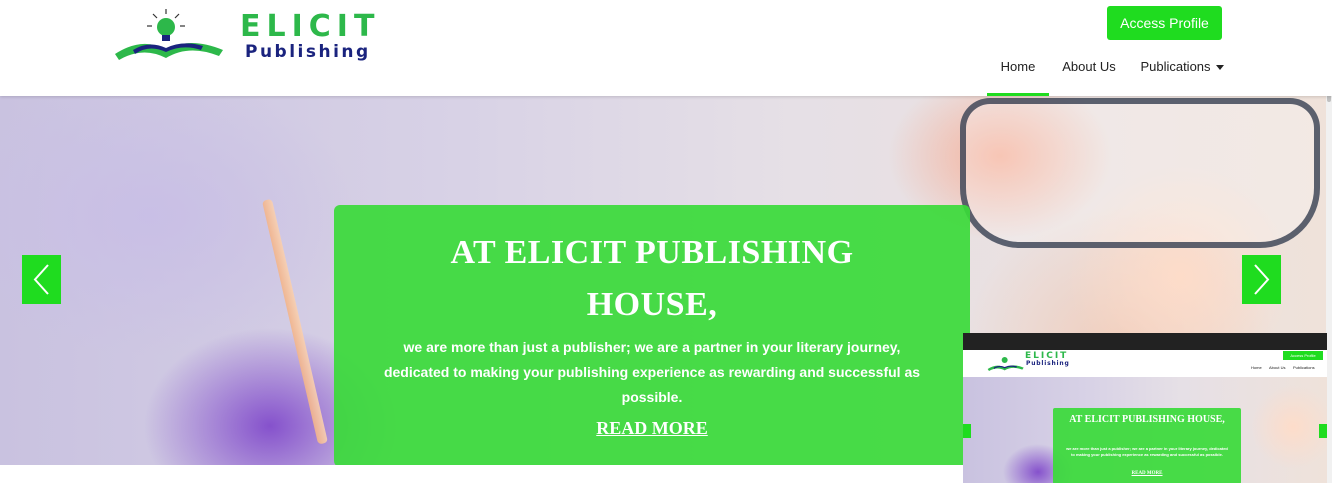  Describe the element at coordinates (967, 431) in the screenshot. I see `preview-prev-arrow` at that location.